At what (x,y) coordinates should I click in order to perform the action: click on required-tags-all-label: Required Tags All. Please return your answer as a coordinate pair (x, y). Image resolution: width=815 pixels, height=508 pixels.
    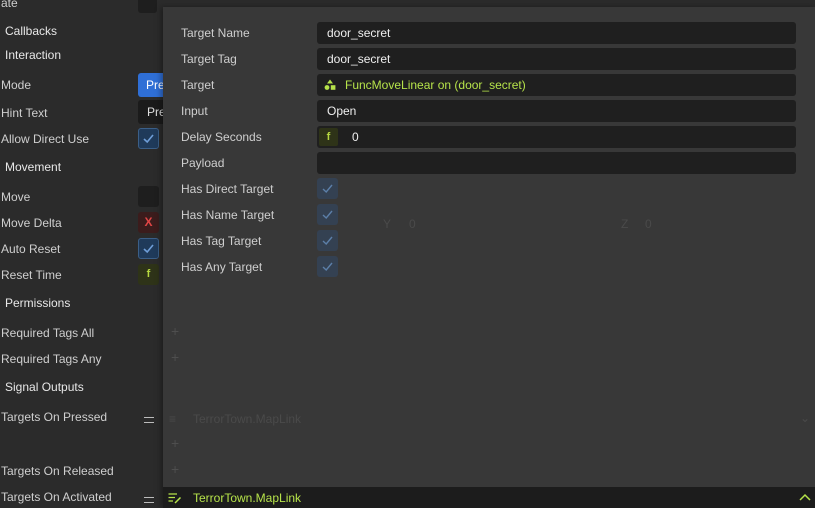
    Looking at the image, I should click on (48, 333).